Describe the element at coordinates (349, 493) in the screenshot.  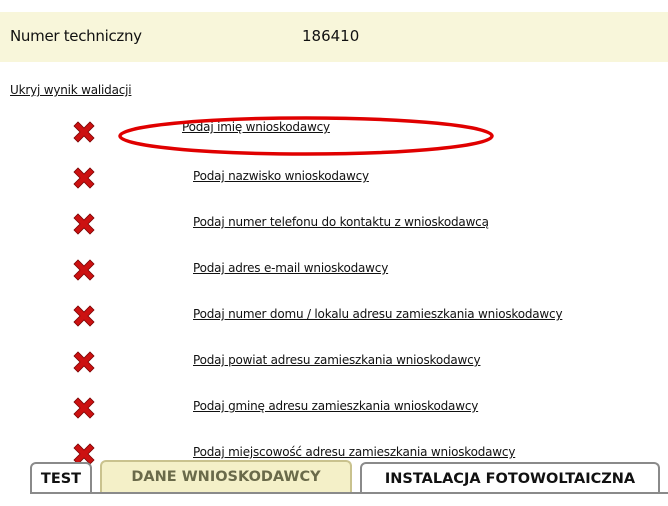
I see `tab-baseline` at that location.